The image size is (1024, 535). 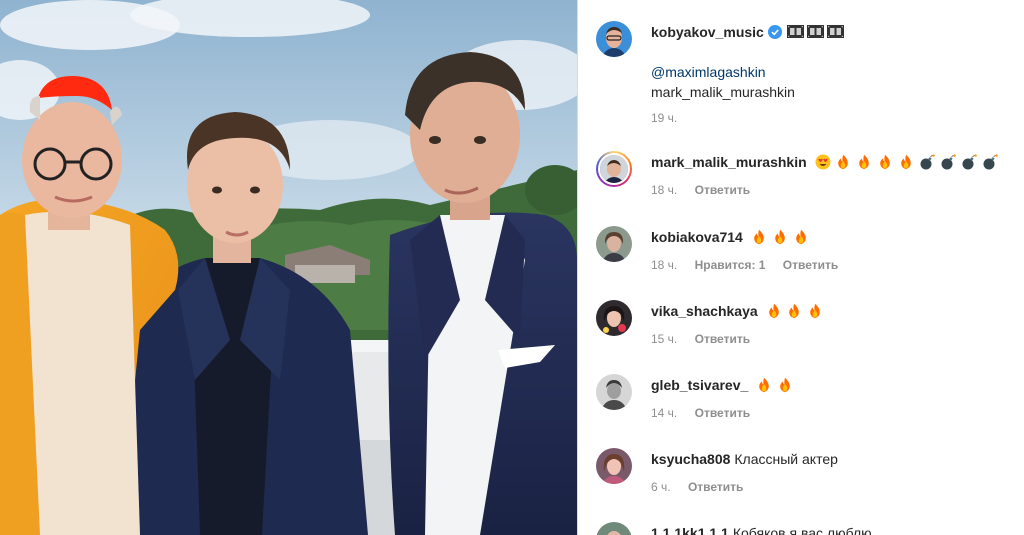 I want to click on comment-username: kobiakova714, so click(x=697, y=237).